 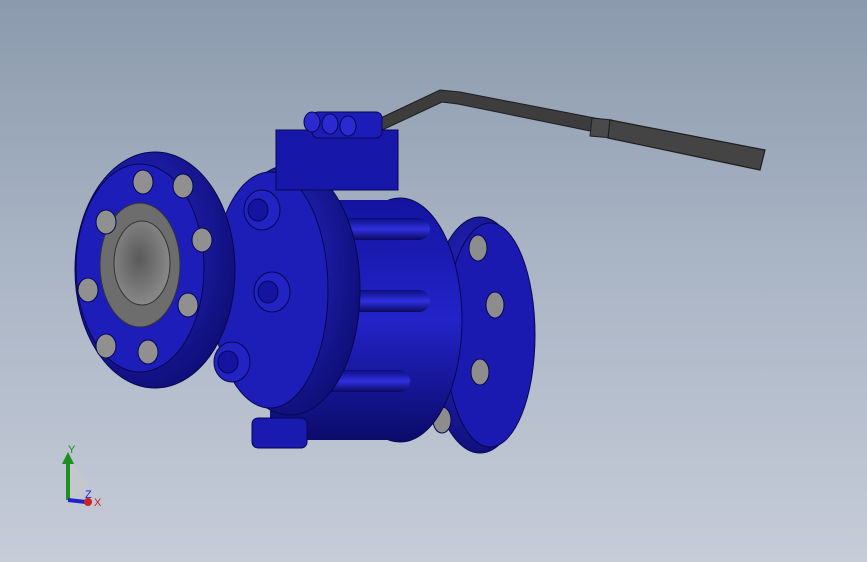 What do you see at coordinates (98, 503) in the screenshot?
I see `x-axis-label: X` at bounding box center [98, 503].